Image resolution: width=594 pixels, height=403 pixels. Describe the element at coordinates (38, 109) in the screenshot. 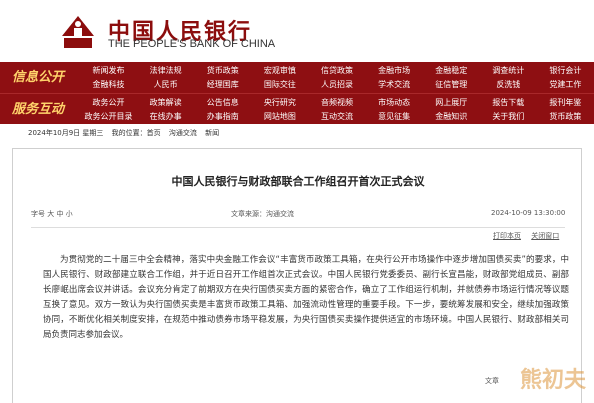

I see `nav-section-service-label: 服务互动` at that location.